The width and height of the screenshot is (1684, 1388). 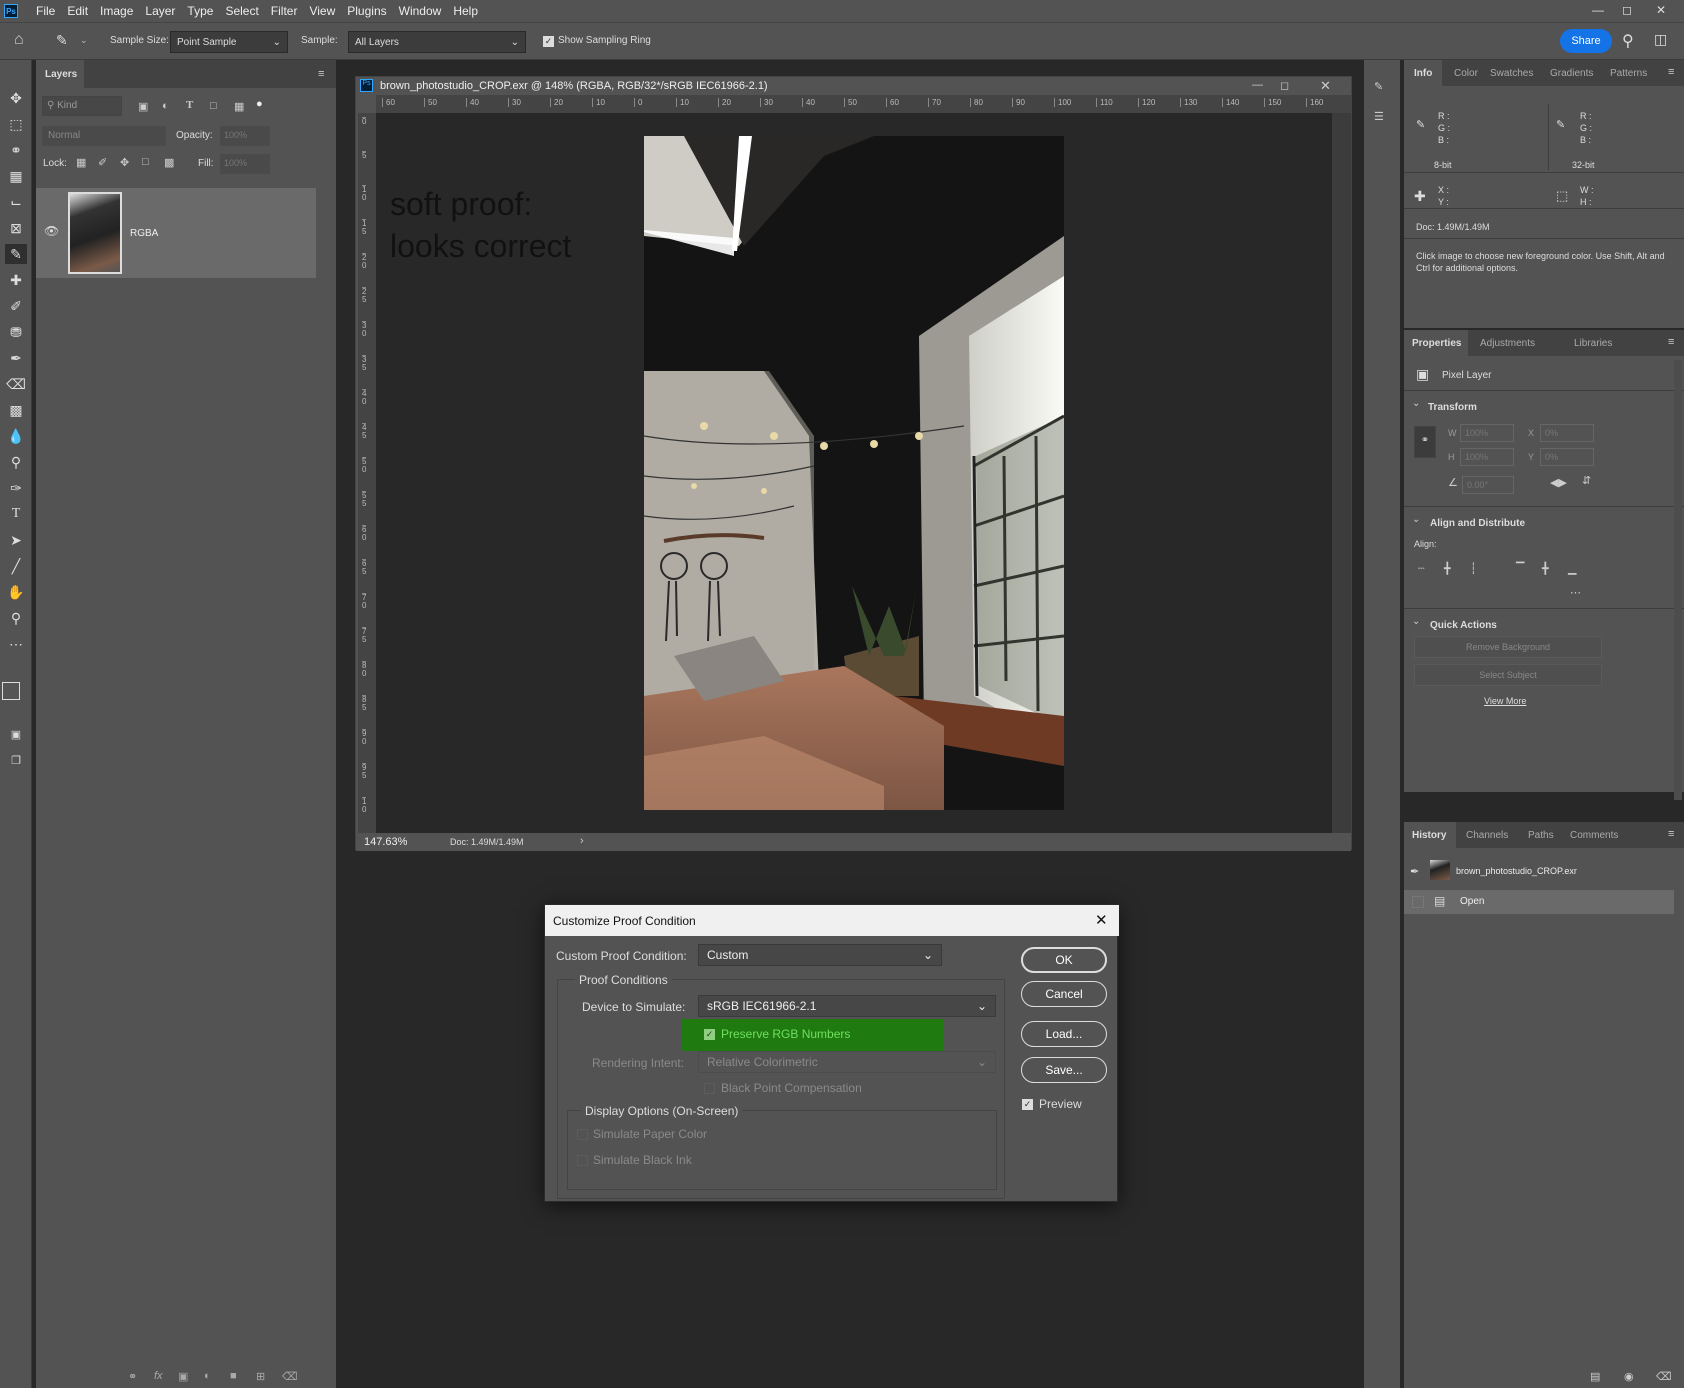 I want to click on history-snapshot-row: ✒ brown_photostudio_CROP.exr, so click(x=1539, y=872).